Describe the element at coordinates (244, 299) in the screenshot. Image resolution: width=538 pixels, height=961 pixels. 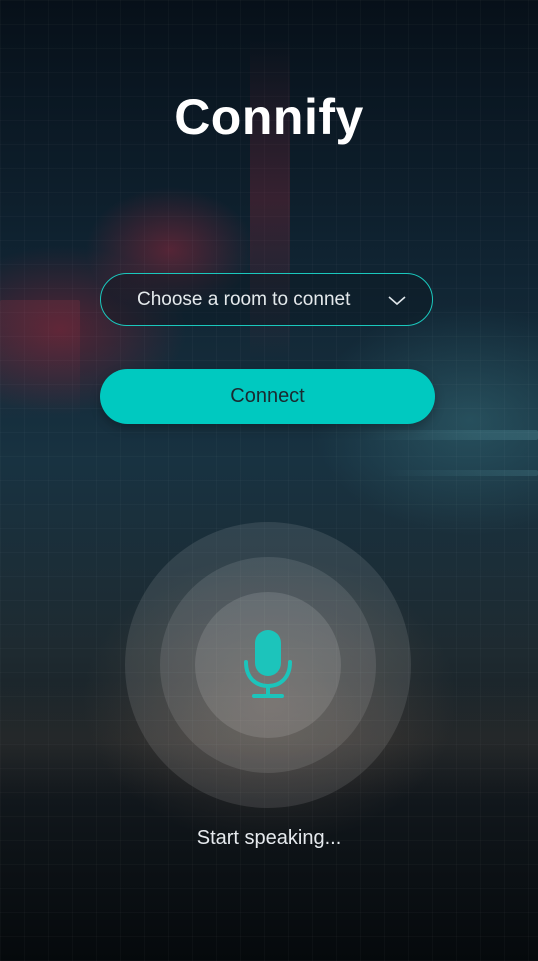
I see `room-select-placeholder: Choose a room to connet` at that location.